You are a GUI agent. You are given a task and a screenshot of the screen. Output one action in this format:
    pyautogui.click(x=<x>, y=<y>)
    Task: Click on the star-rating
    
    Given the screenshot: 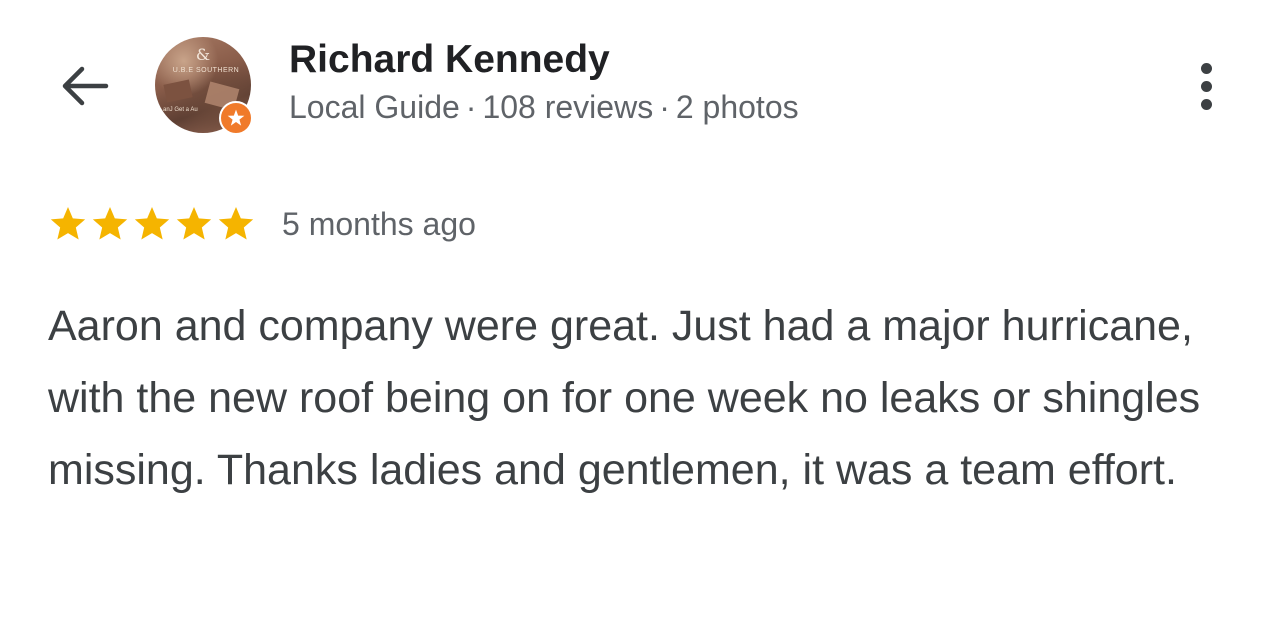 What is the action you would take?
    pyautogui.click(x=152, y=224)
    